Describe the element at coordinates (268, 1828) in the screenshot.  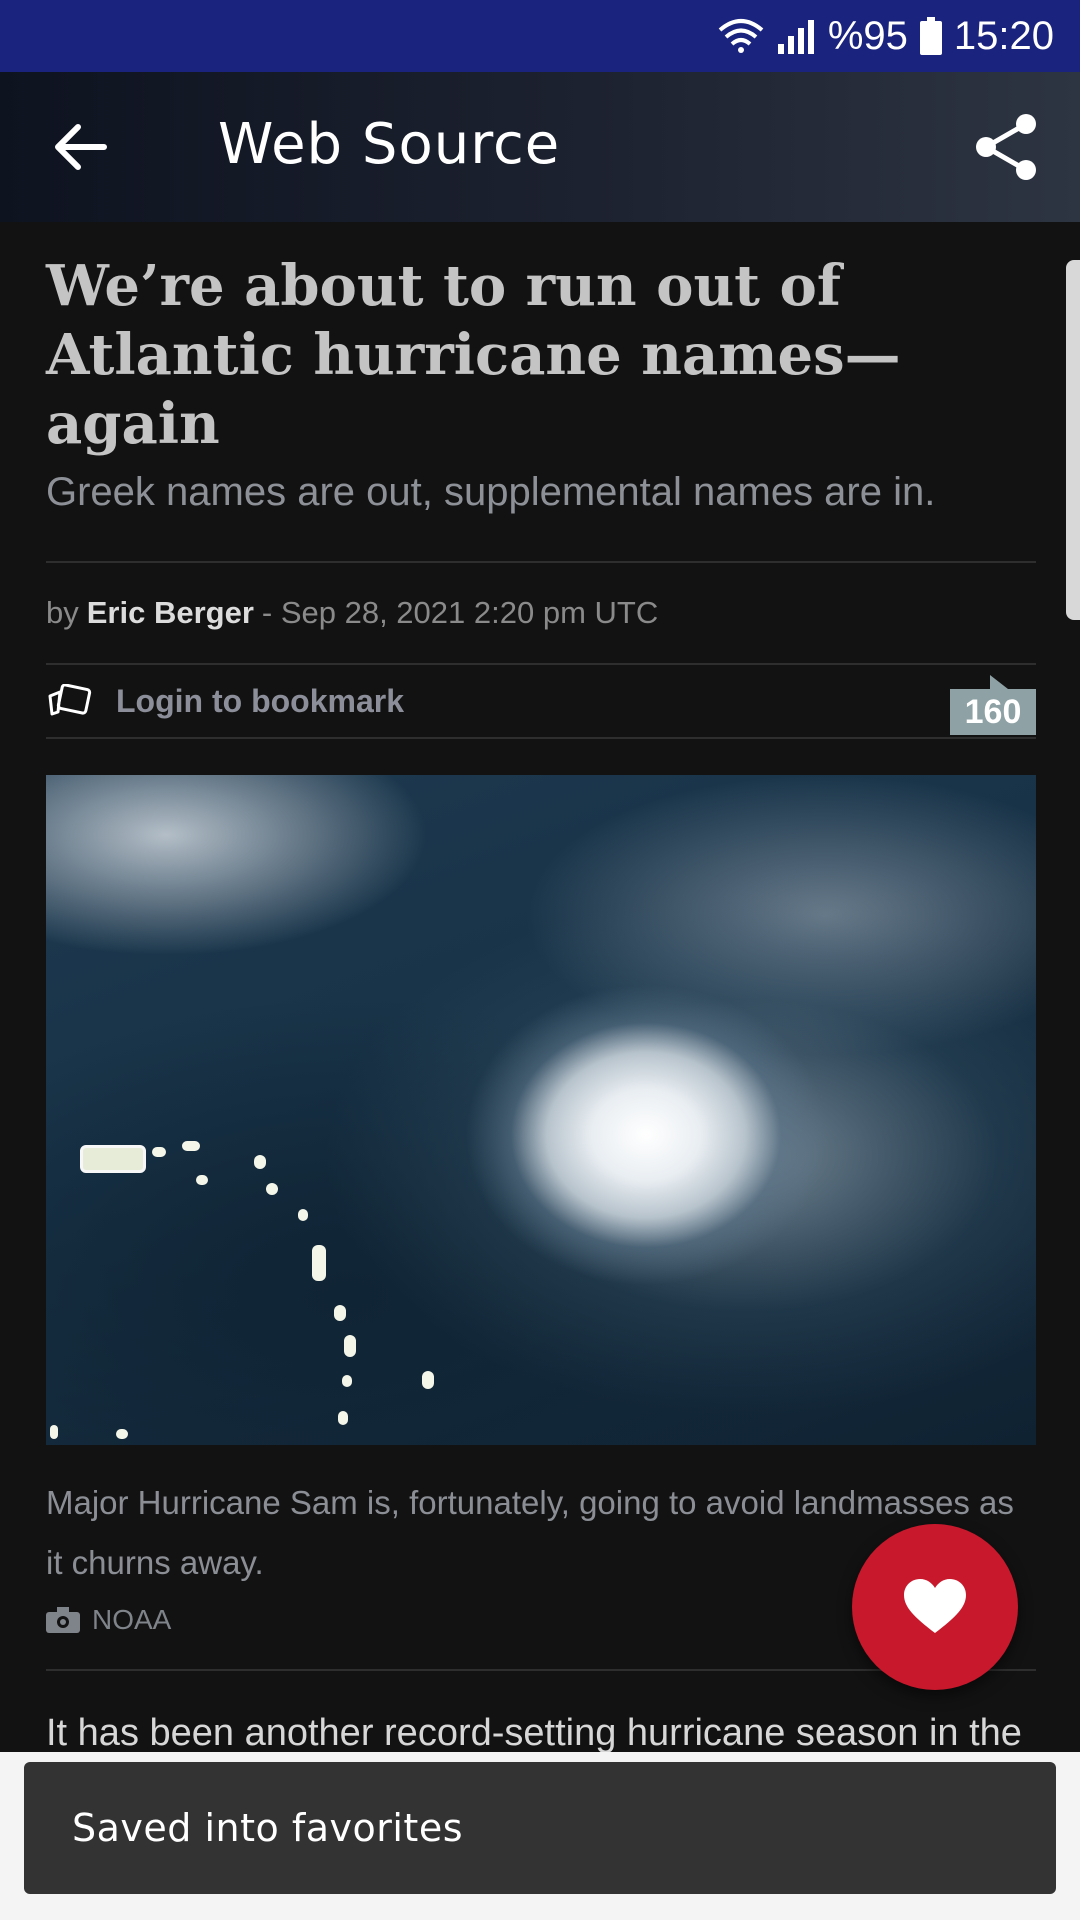
I see `snackbar-message: Saved into favorites` at that location.